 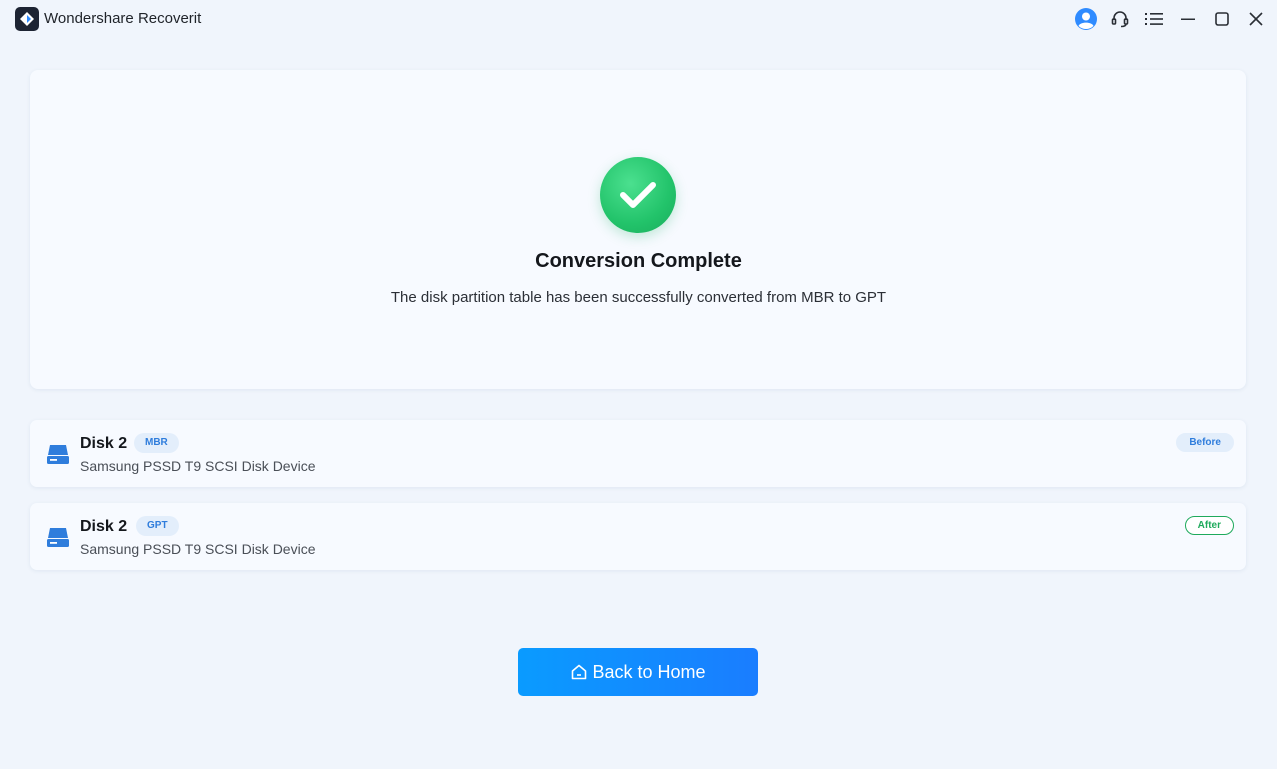 What do you see at coordinates (27, 19) in the screenshot?
I see `app-logo-icon` at bounding box center [27, 19].